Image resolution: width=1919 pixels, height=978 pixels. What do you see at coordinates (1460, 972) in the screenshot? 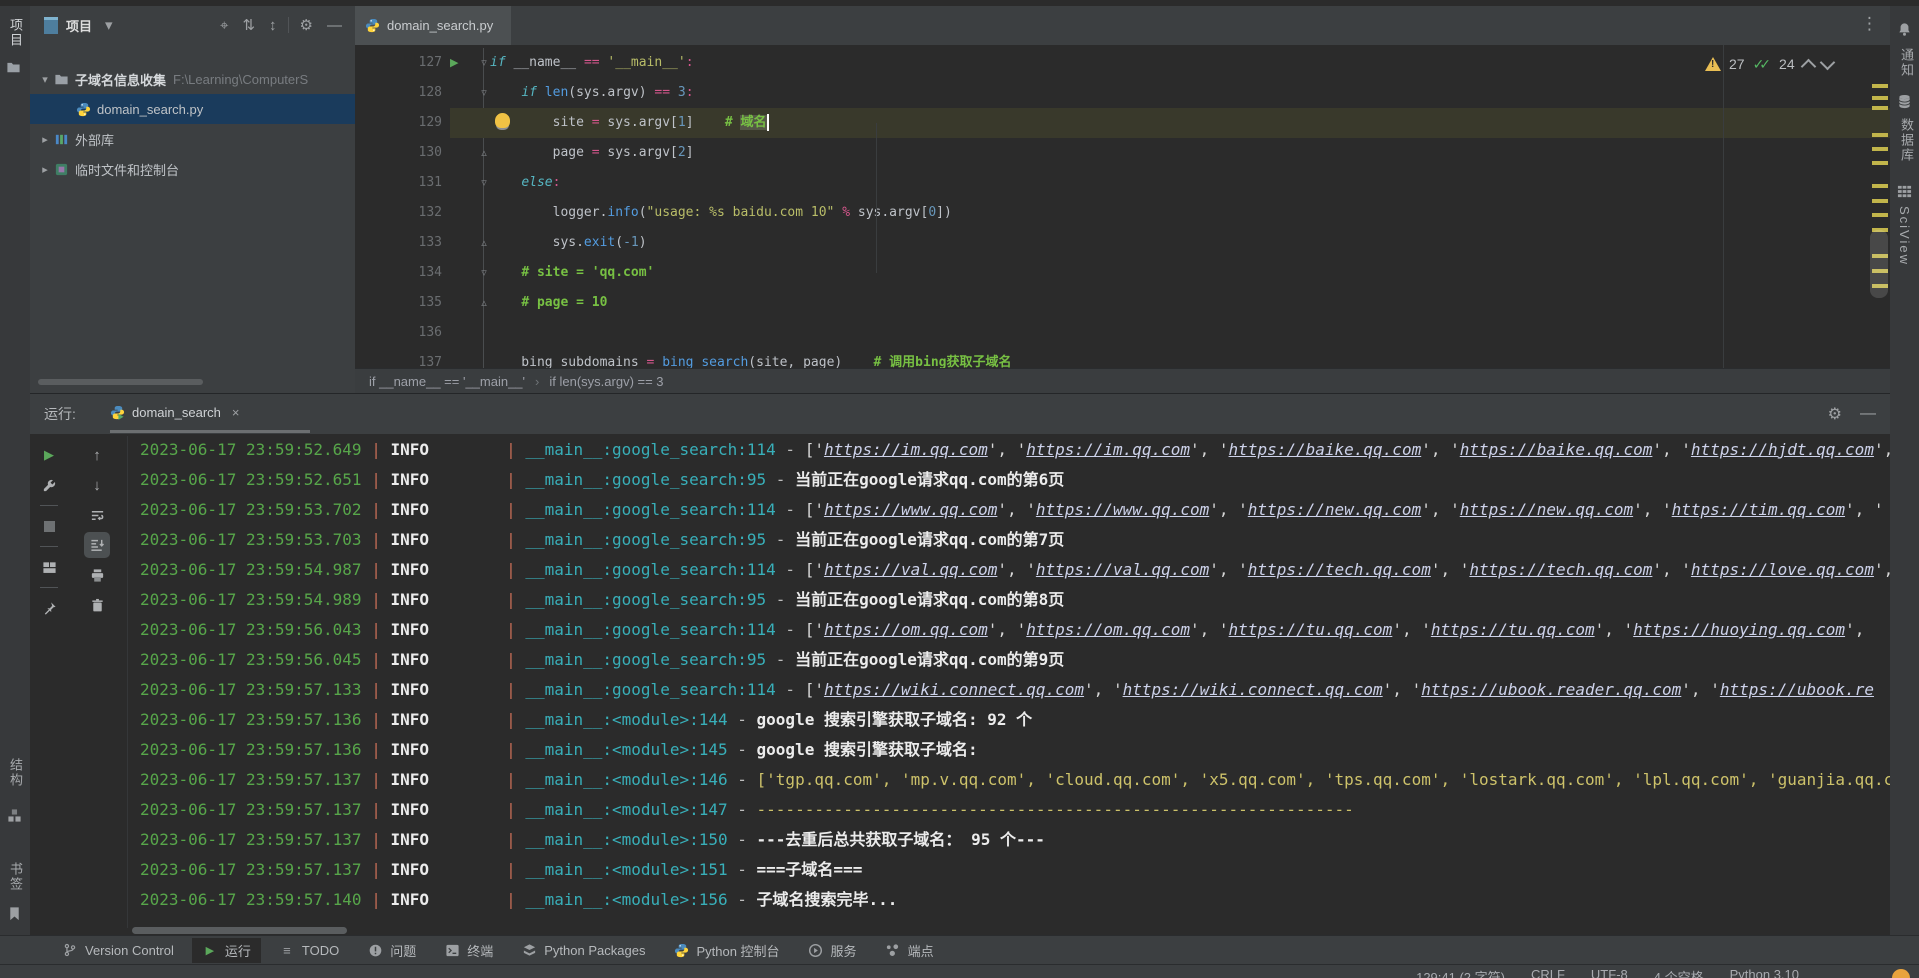
I see `status-bar-item: 129:41 (2 字符)` at bounding box center [1460, 972].